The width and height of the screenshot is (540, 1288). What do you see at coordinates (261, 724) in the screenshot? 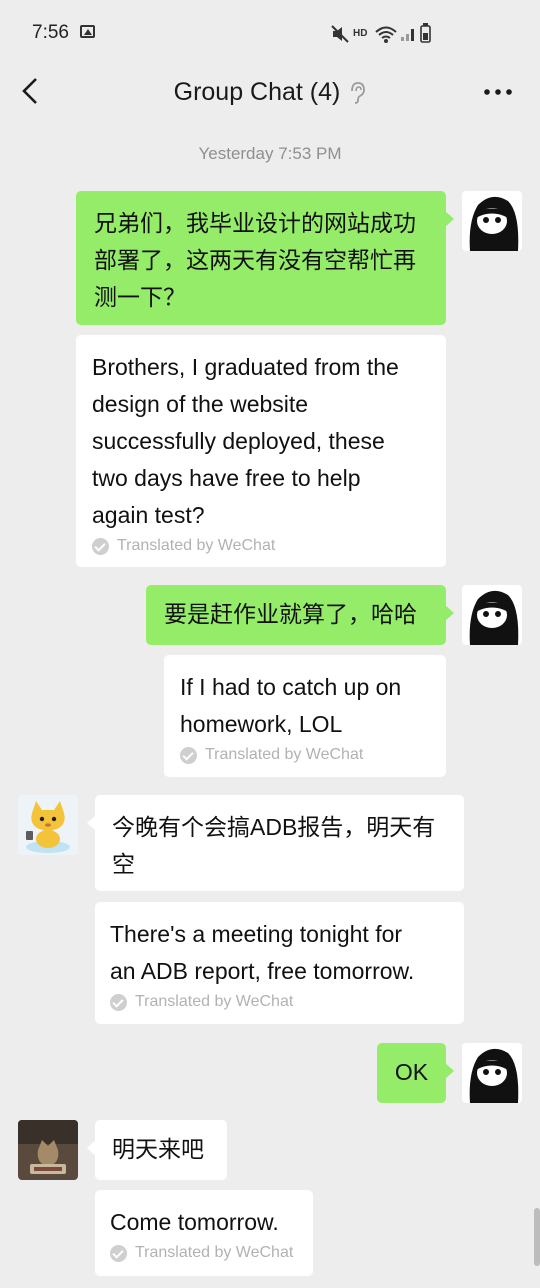
I see `translation-line: homework, LOL` at bounding box center [261, 724].